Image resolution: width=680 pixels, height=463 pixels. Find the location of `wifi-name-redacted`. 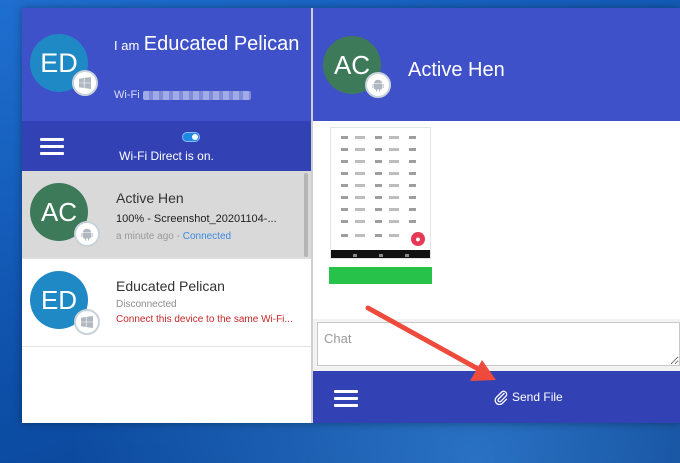

wifi-name-redacted is located at coordinates (196, 95).